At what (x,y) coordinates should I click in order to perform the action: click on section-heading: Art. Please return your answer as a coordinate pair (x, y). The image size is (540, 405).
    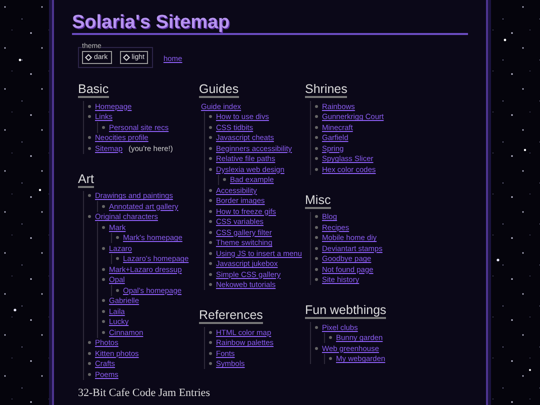
    Looking at the image, I should click on (86, 180).